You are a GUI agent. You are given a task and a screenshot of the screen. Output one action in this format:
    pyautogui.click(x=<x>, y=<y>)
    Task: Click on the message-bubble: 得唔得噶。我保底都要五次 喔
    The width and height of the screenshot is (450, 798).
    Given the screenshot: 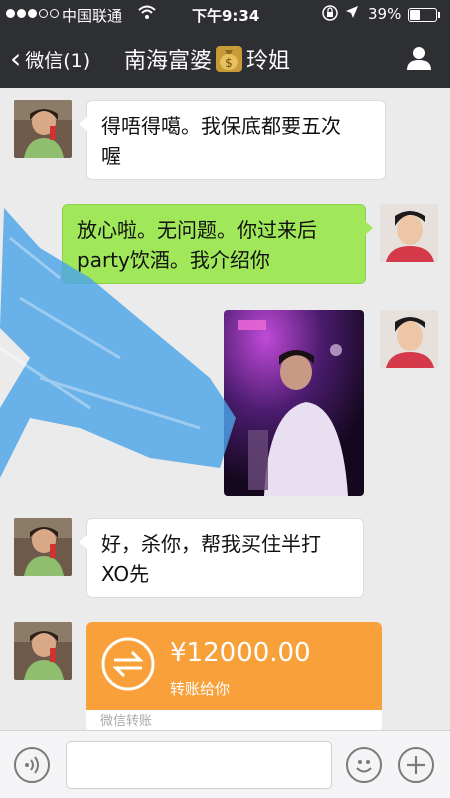 What is the action you would take?
    pyautogui.click(x=232, y=140)
    